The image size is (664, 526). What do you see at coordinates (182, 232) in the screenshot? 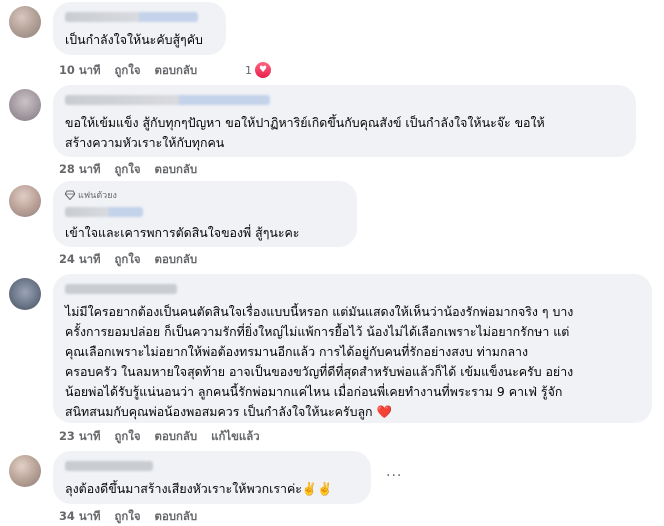
I see `comment-text: เข้าใจและเคารพการตัดสินใจของพี่ สู้ๆนะคะ` at bounding box center [182, 232].